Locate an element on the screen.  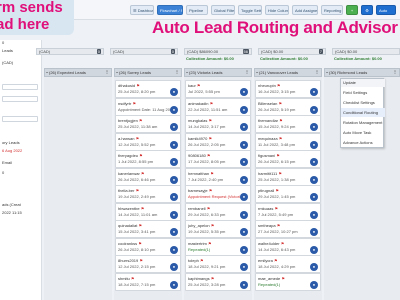
lead-card: mungkalas ⚑ 14 Jul 2022, 3:17 pm ● is located at coordinates (218, 124).